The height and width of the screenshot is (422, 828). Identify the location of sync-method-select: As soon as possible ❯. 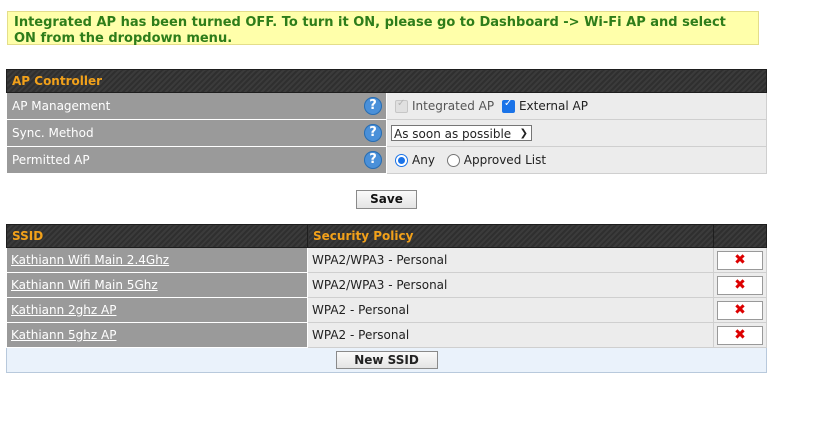
(461, 133).